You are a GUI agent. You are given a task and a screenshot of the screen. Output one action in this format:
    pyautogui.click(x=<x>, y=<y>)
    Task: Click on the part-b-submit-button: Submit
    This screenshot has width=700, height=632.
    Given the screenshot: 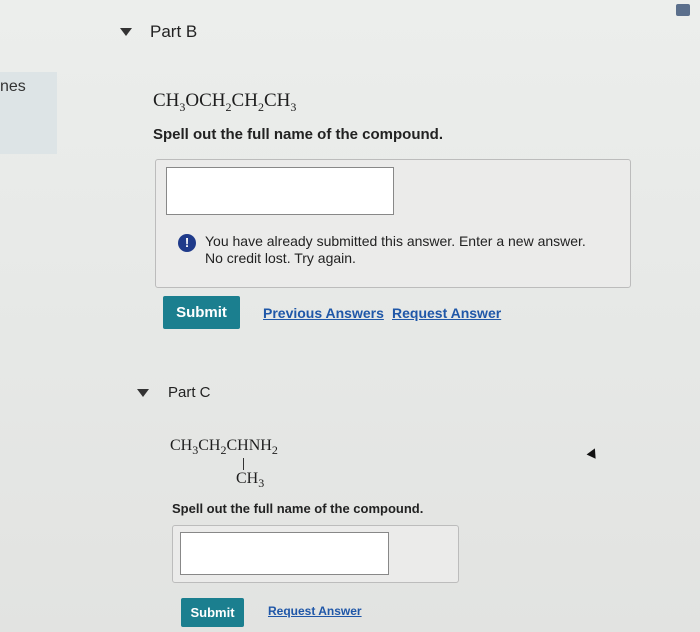 What is the action you would take?
    pyautogui.click(x=201, y=312)
    